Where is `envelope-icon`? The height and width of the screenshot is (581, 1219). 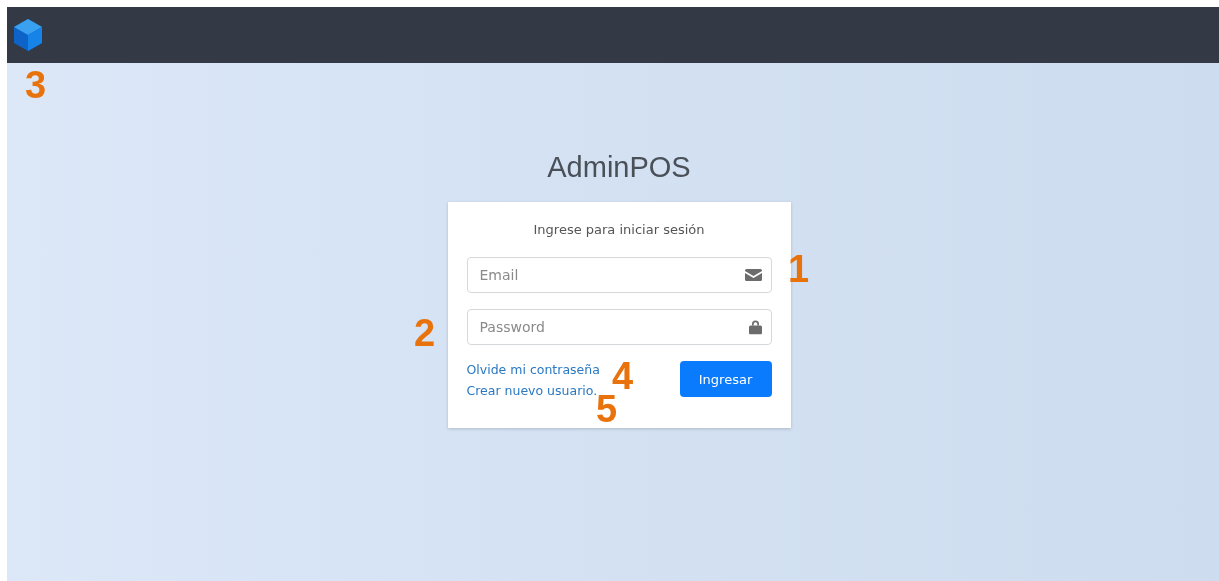 envelope-icon is located at coordinates (753, 275).